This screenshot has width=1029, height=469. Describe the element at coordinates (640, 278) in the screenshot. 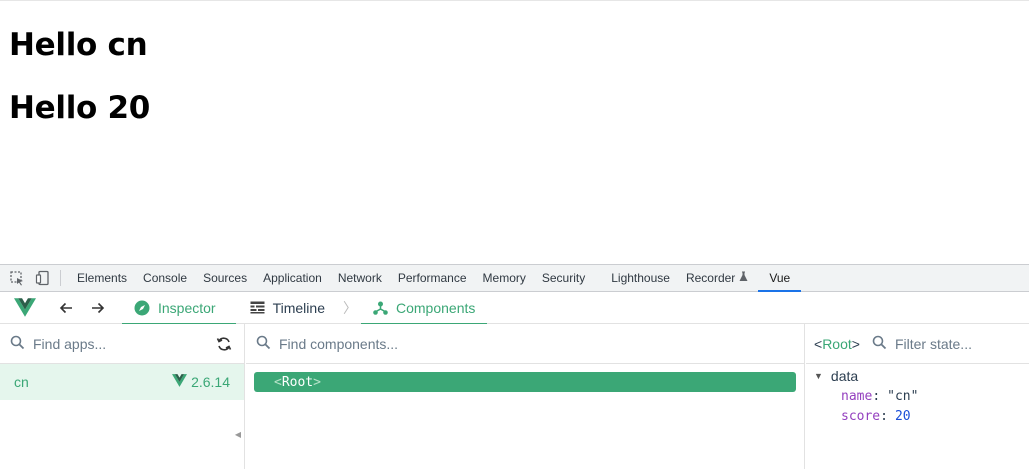

I see `tab-lighthouse: Lighthouse` at that location.